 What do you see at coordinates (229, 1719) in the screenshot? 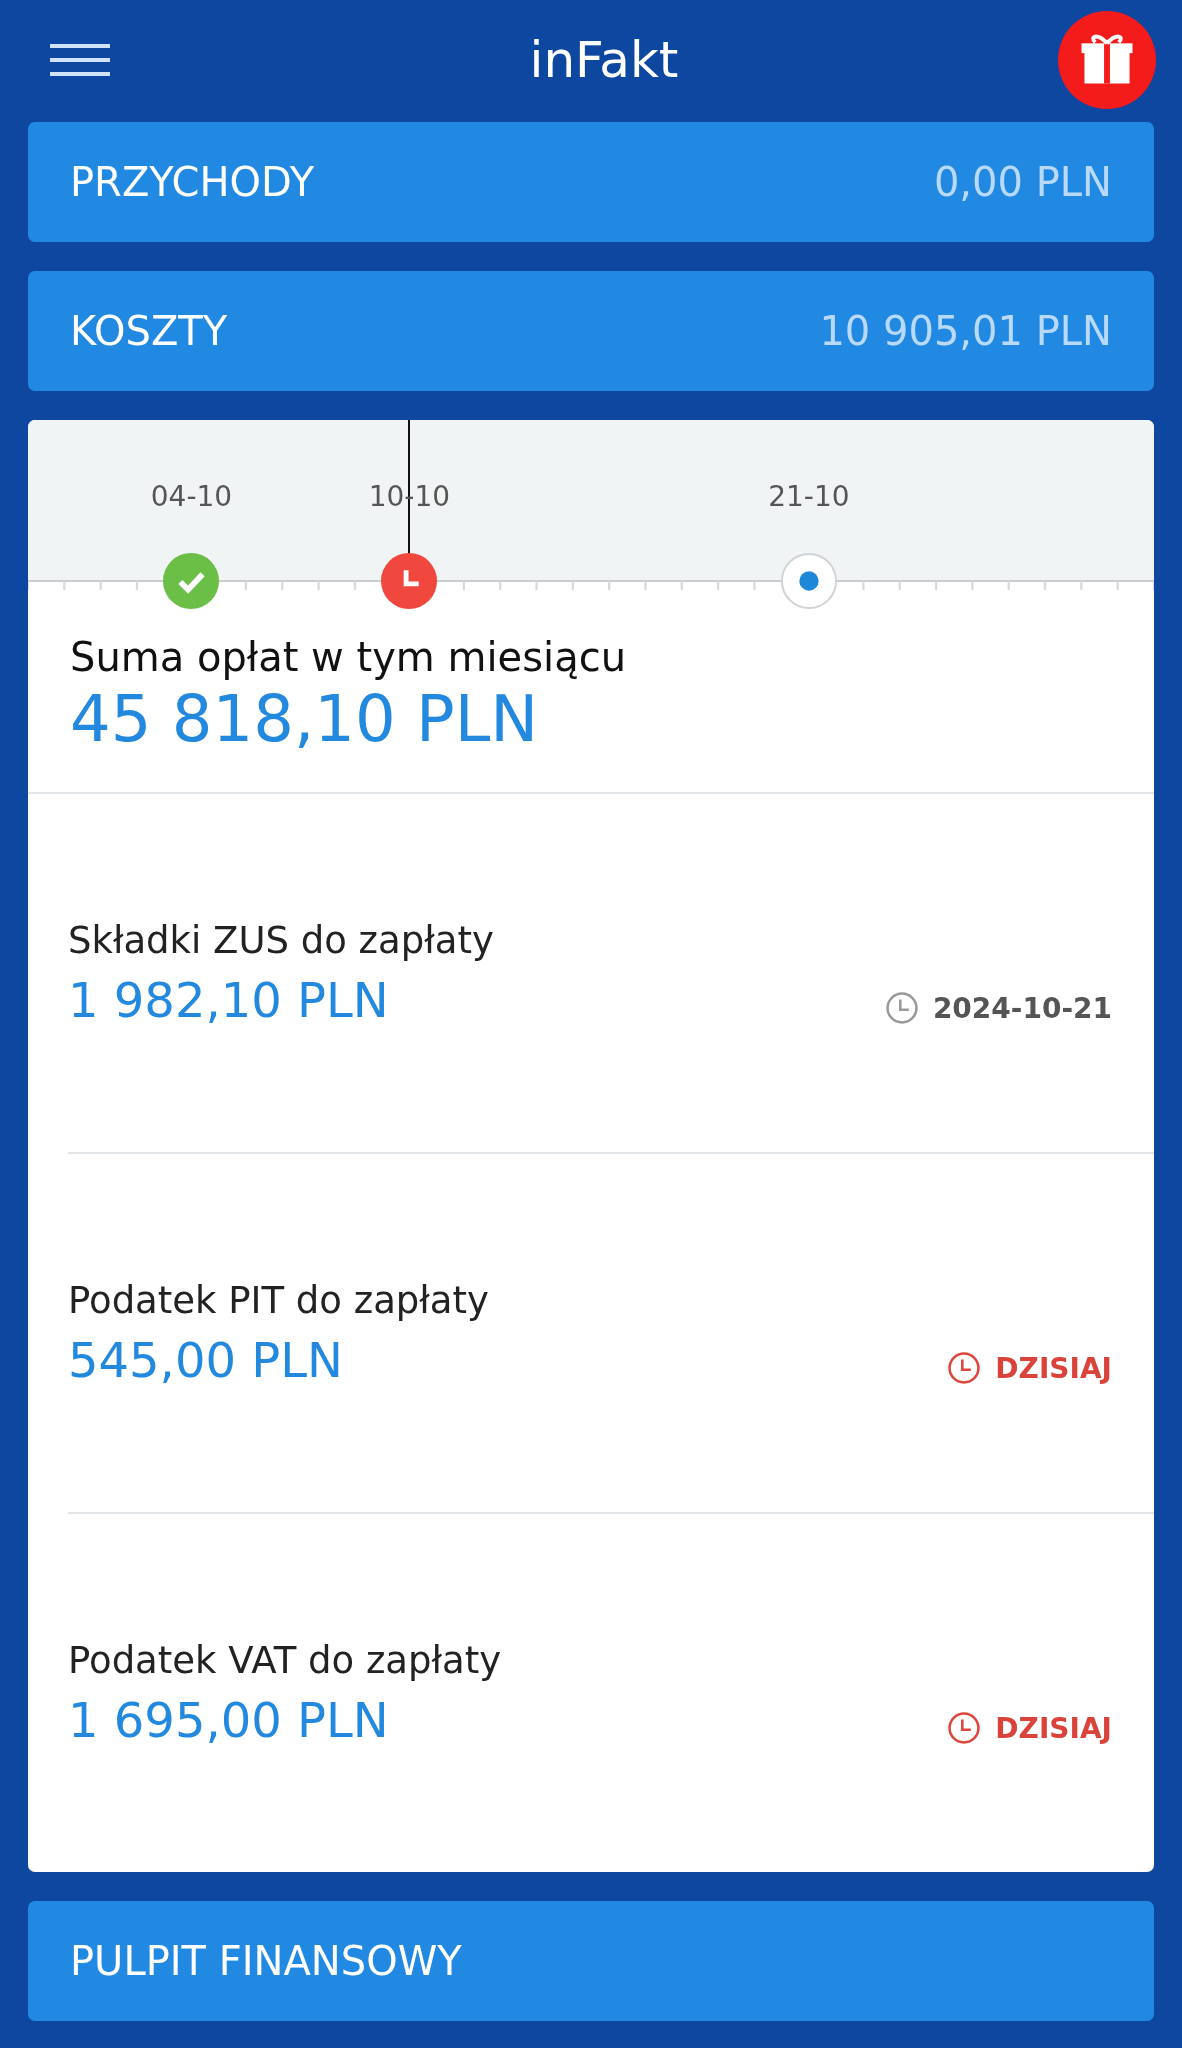
I see `payment-amount: 1 695,00 PLN` at bounding box center [229, 1719].